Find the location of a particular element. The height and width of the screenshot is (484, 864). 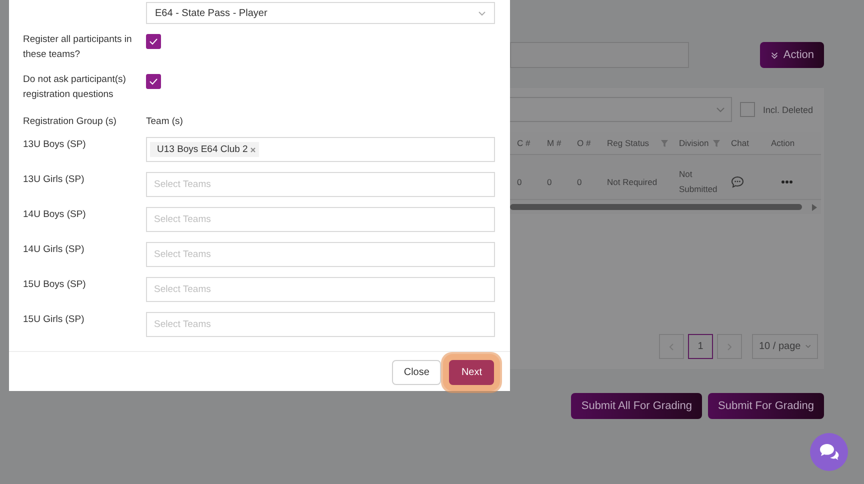

scrollbar is located at coordinates (656, 207).